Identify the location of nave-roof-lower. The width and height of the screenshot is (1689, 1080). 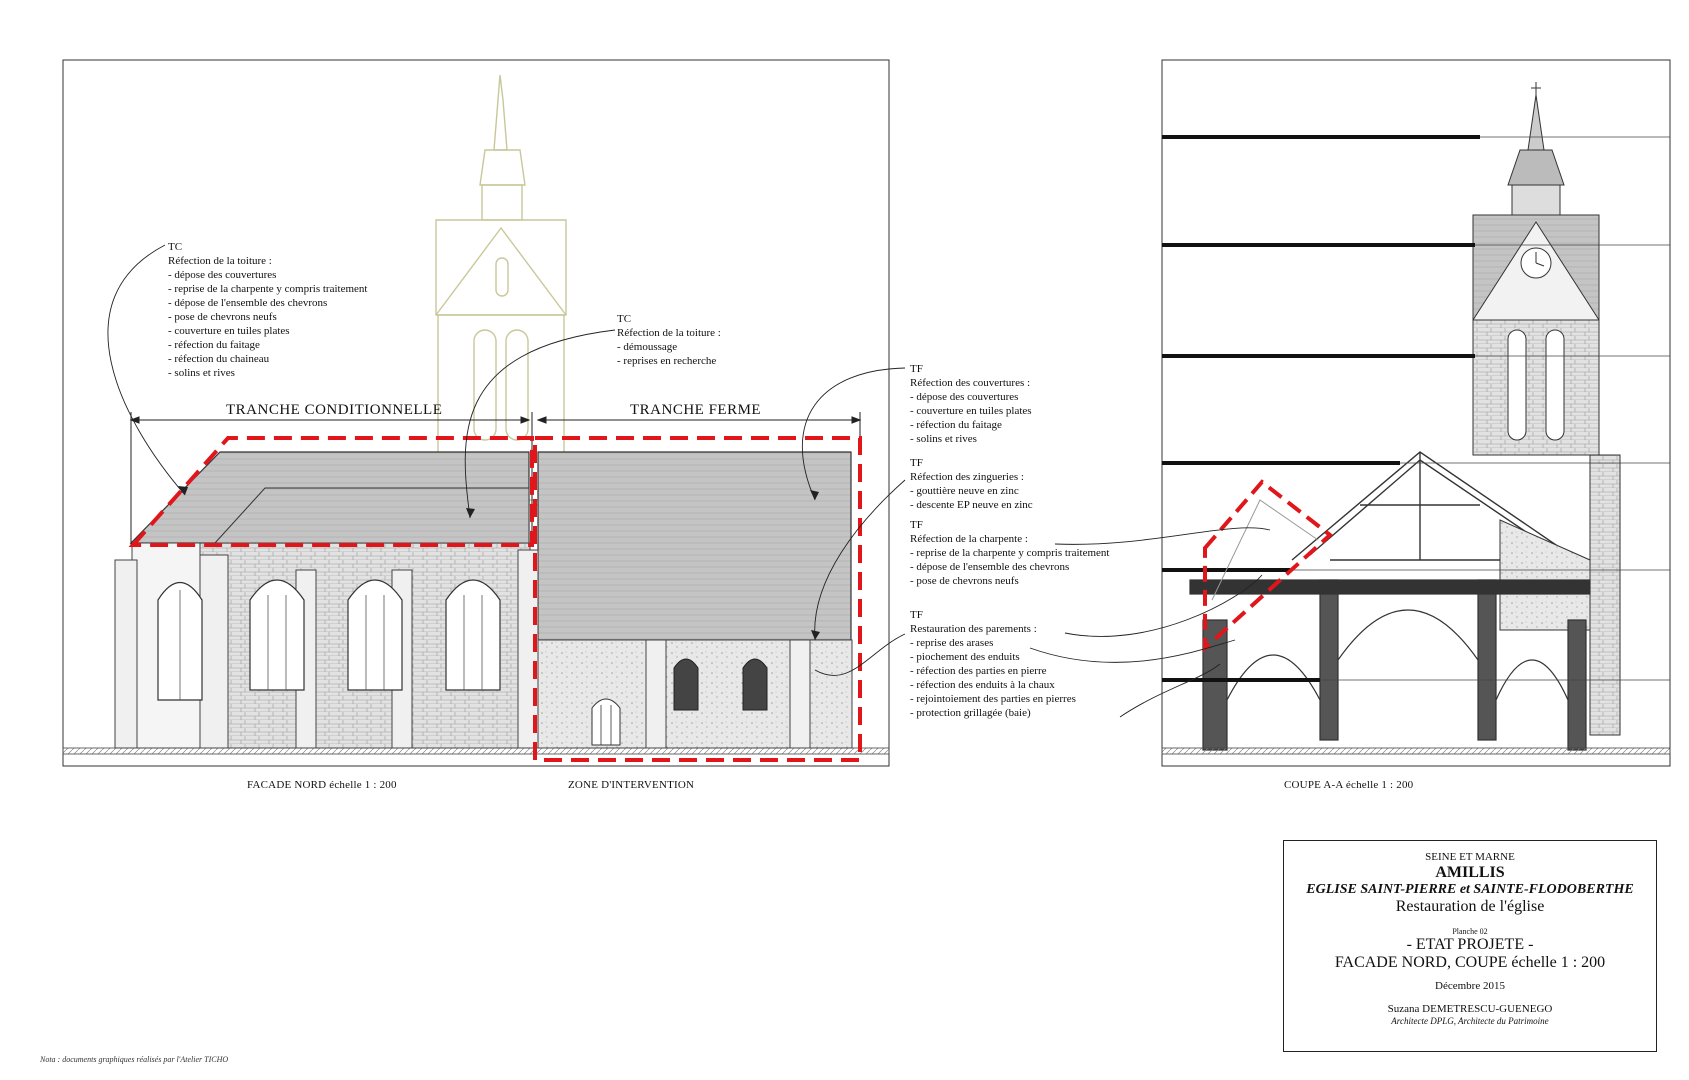
(371, 515).